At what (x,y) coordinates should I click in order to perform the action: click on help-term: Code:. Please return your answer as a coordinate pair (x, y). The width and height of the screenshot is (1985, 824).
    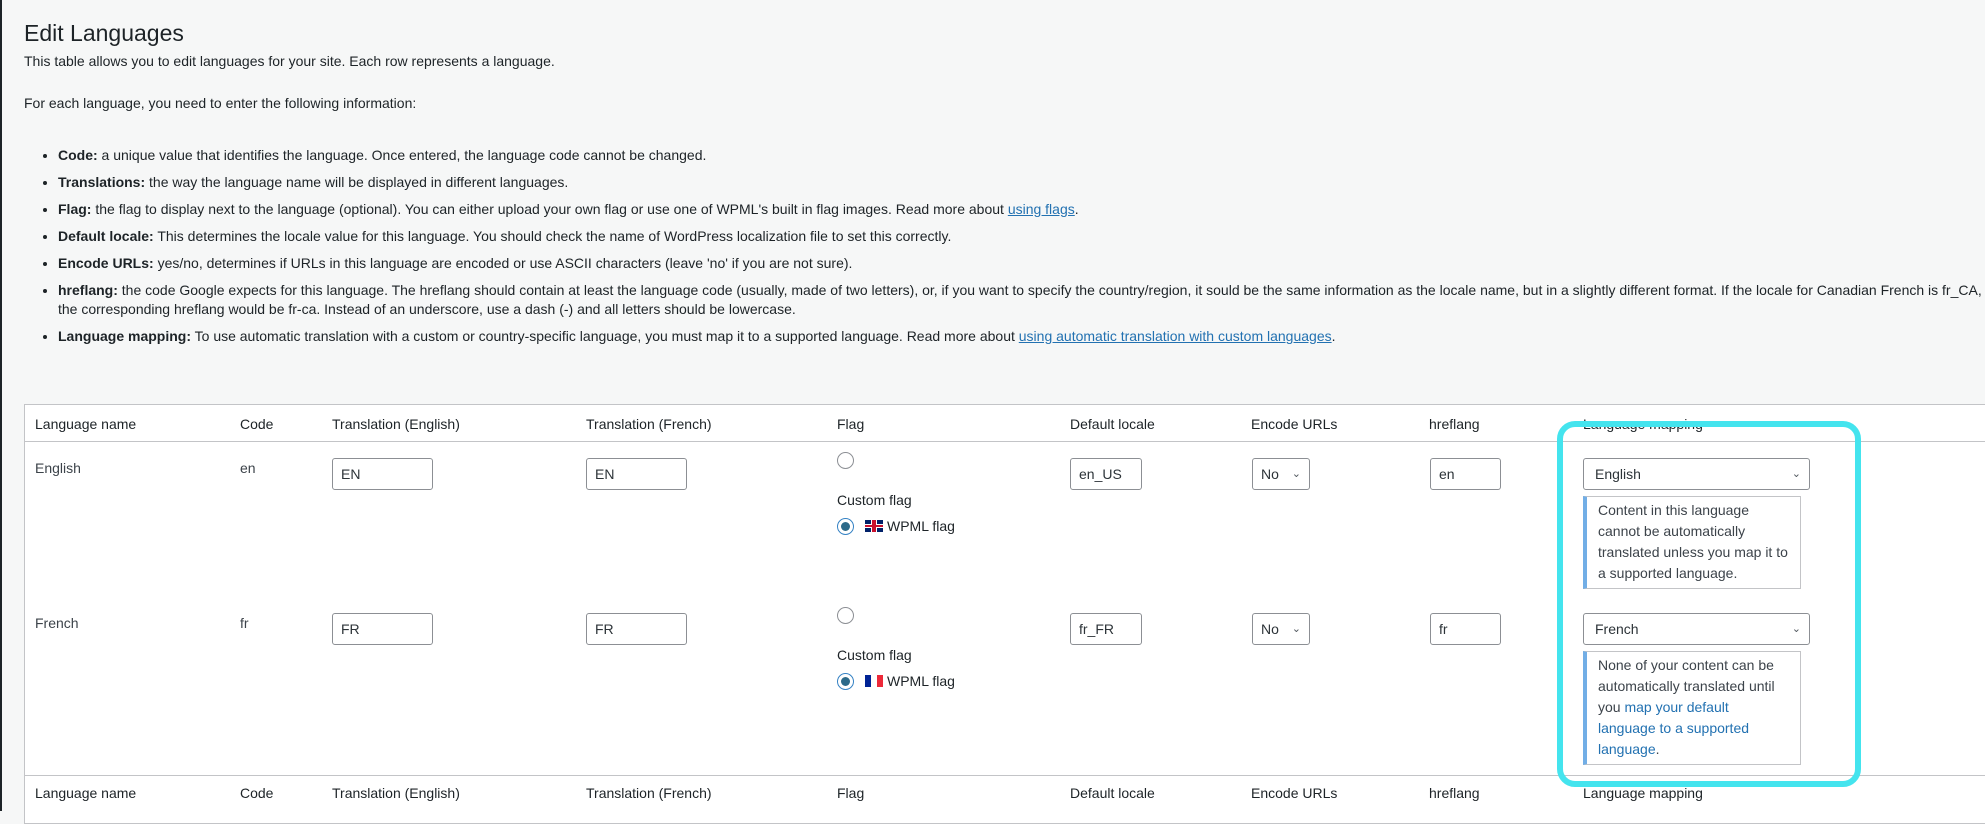
    Looking at the image, I should click on (78, 155).